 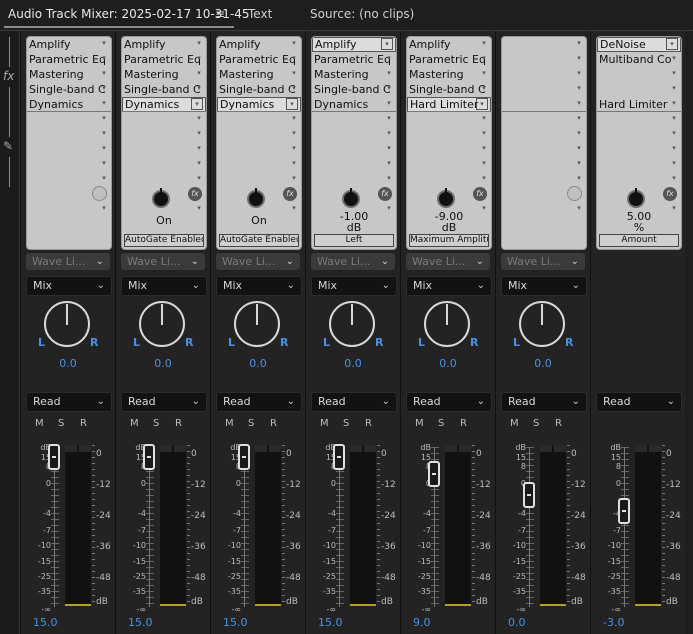 I want to click on volume-value: -3.0, so click(x=613, y=622).